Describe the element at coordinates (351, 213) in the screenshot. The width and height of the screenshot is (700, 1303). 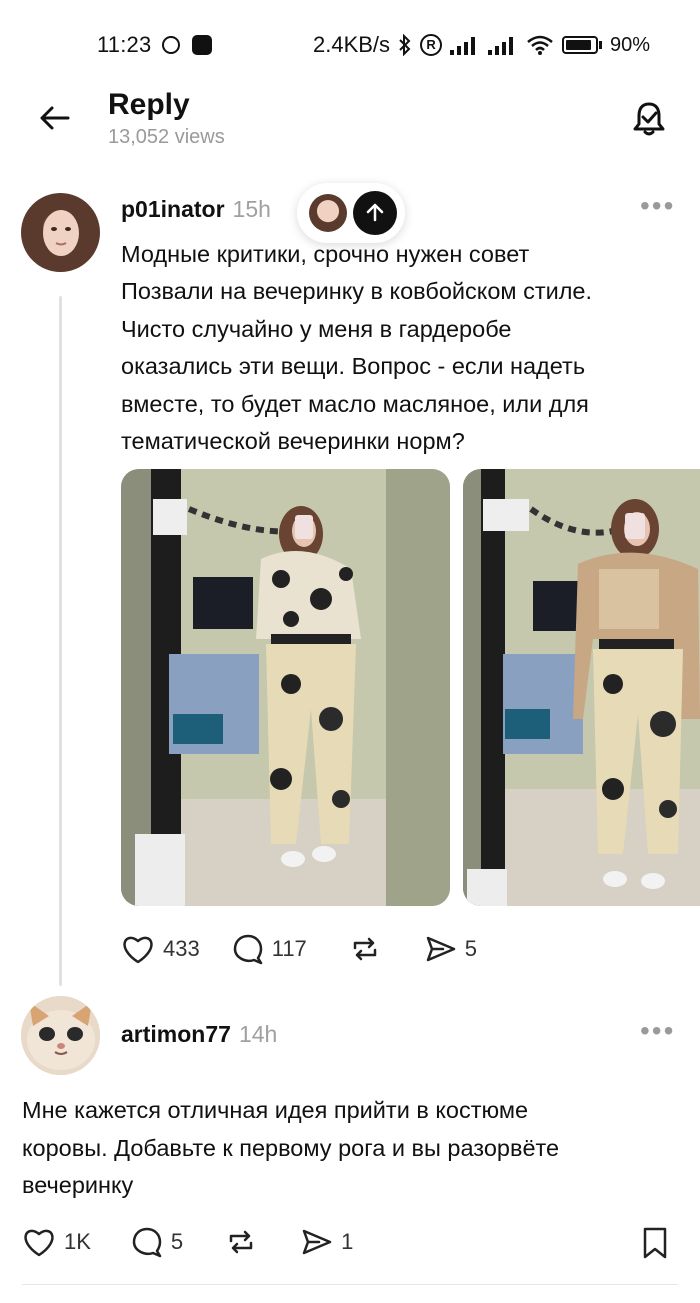
I see `scroll-top-pill` at that location.